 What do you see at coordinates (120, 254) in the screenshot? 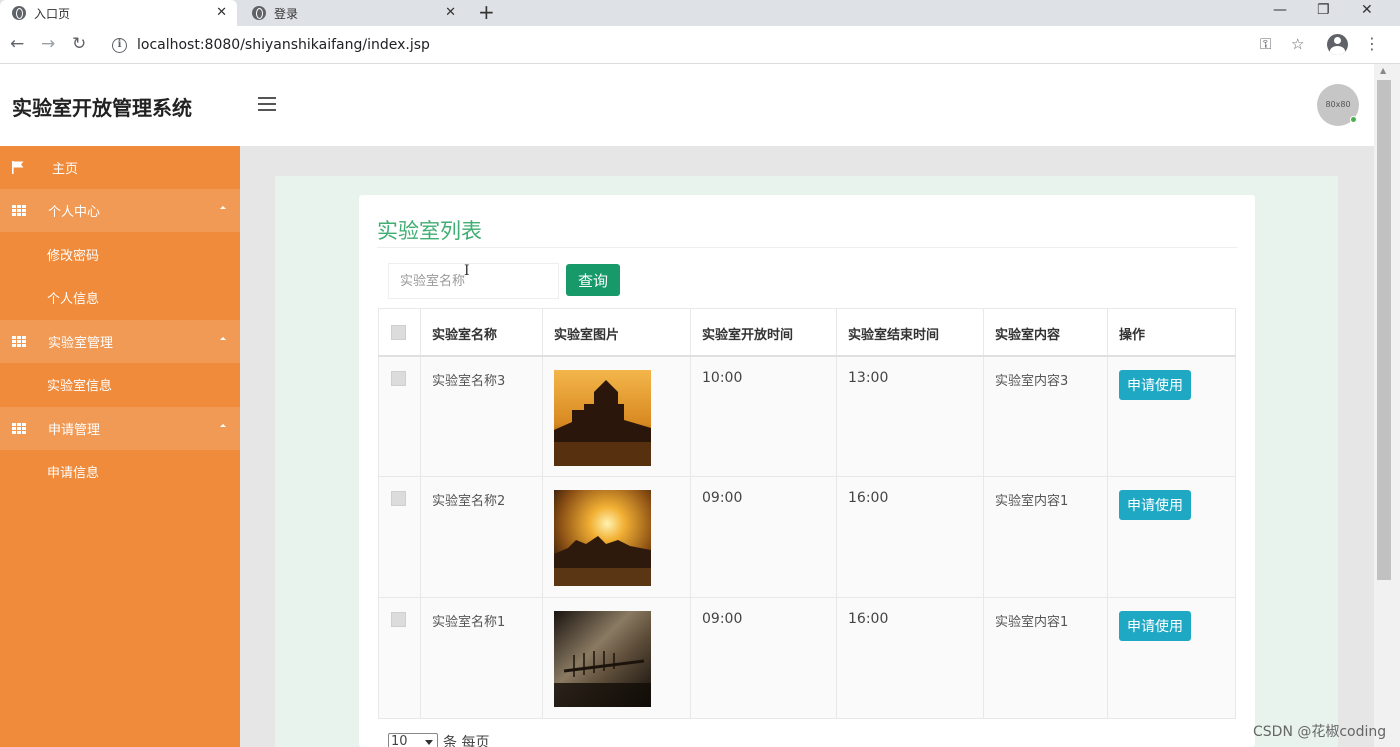
I see `sidebar-item-change-password: 修改密码` at bounding box center [120, 254].